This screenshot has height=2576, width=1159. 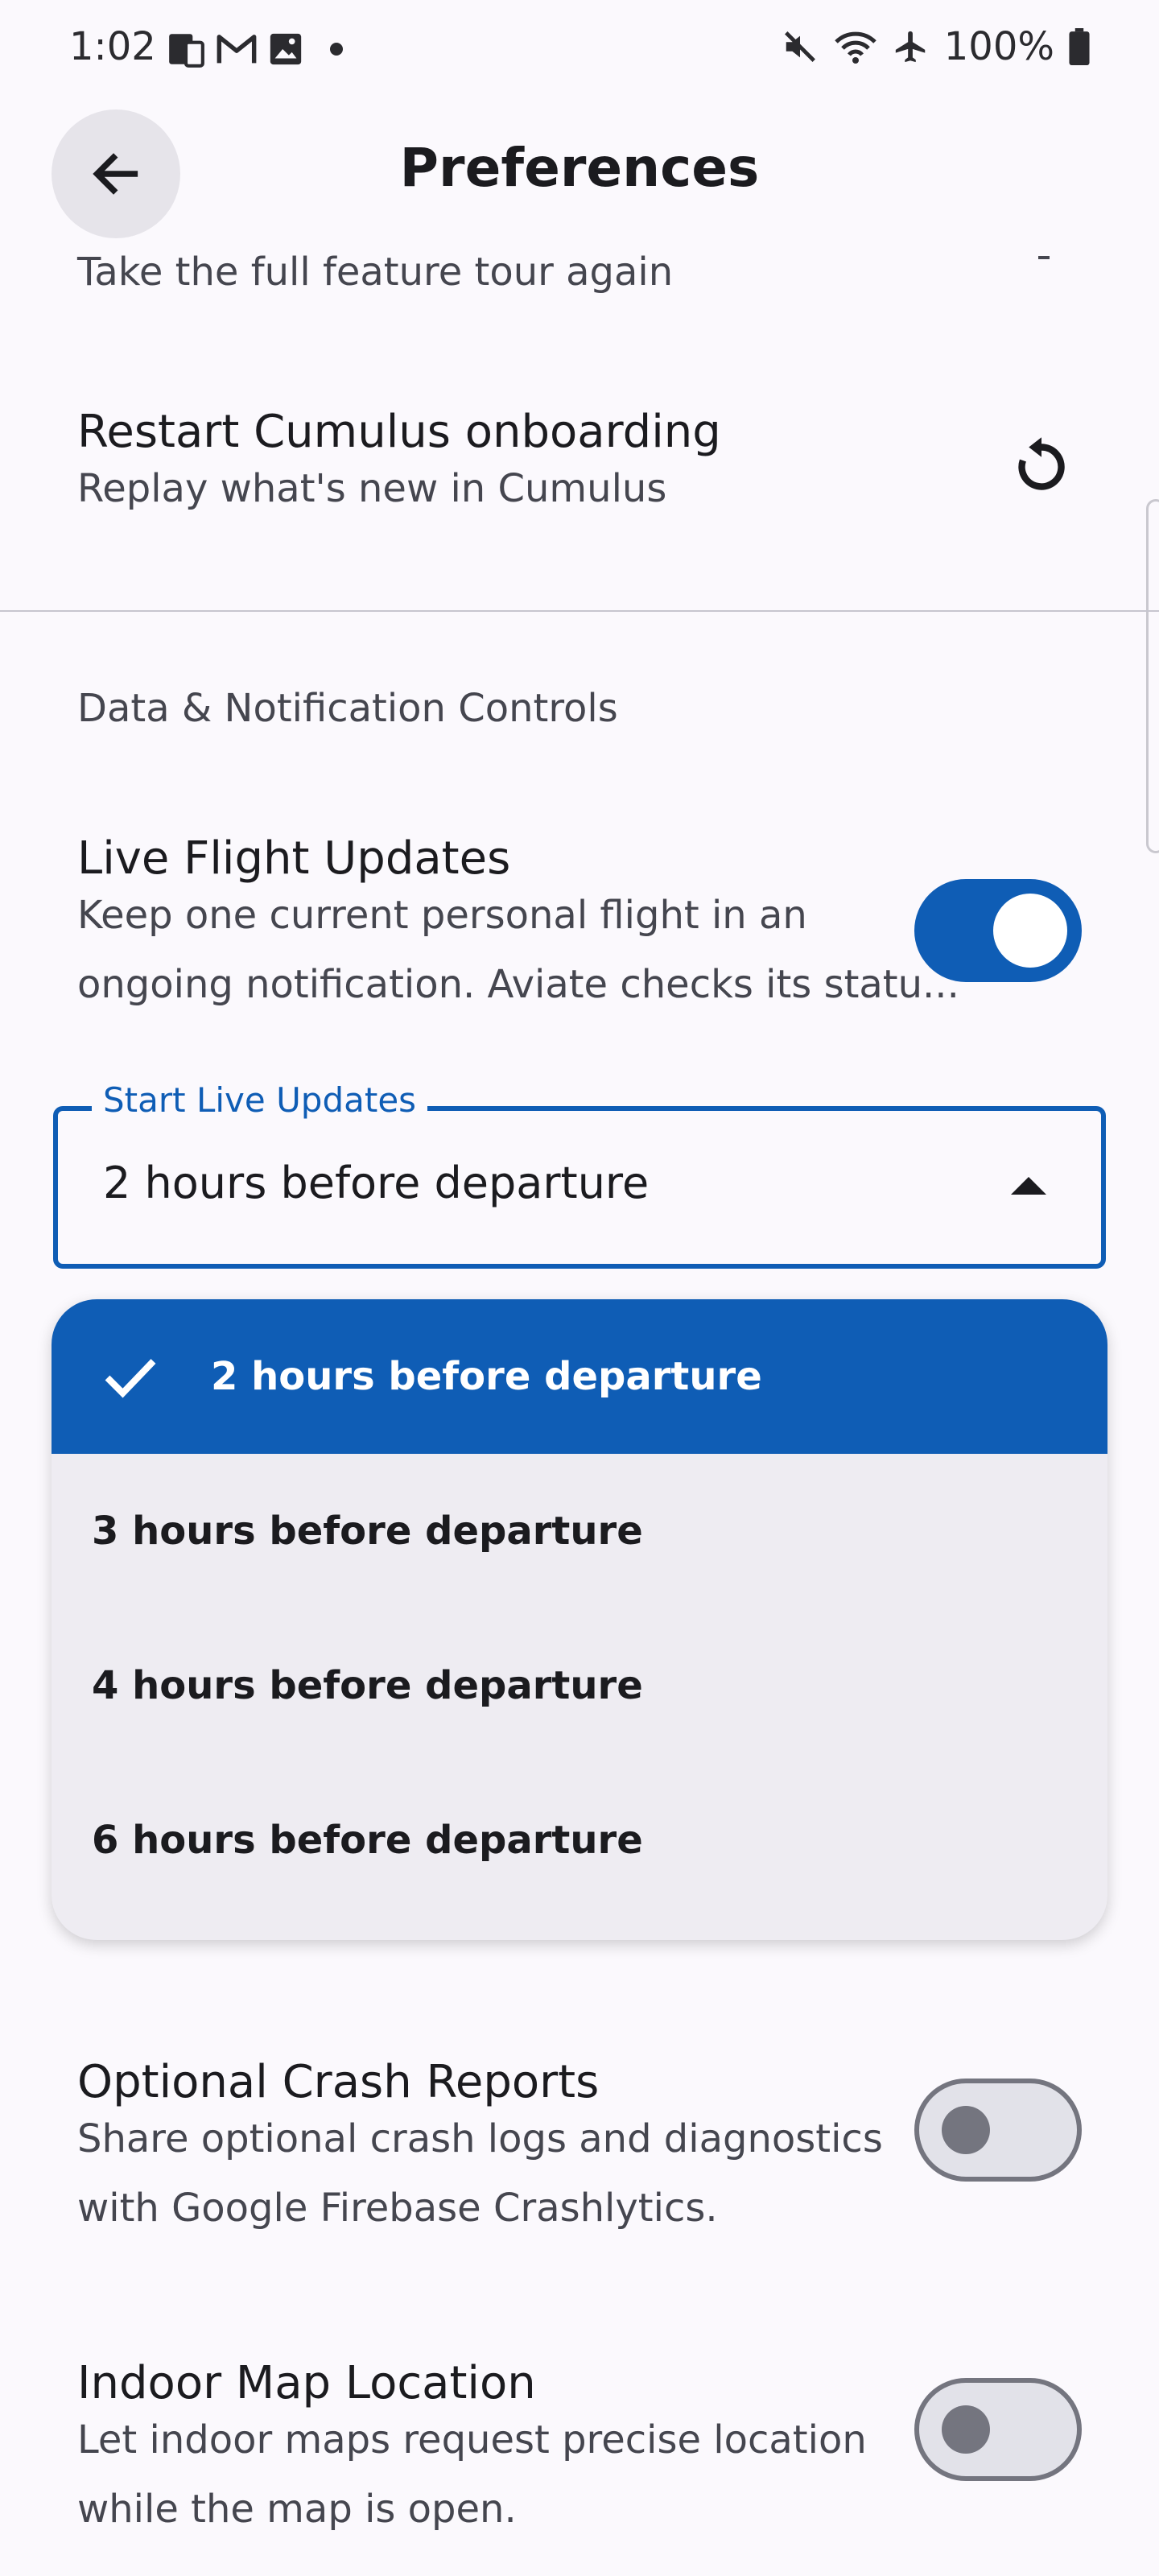 I want to click on dot-icon, so click(x=336, y=49).